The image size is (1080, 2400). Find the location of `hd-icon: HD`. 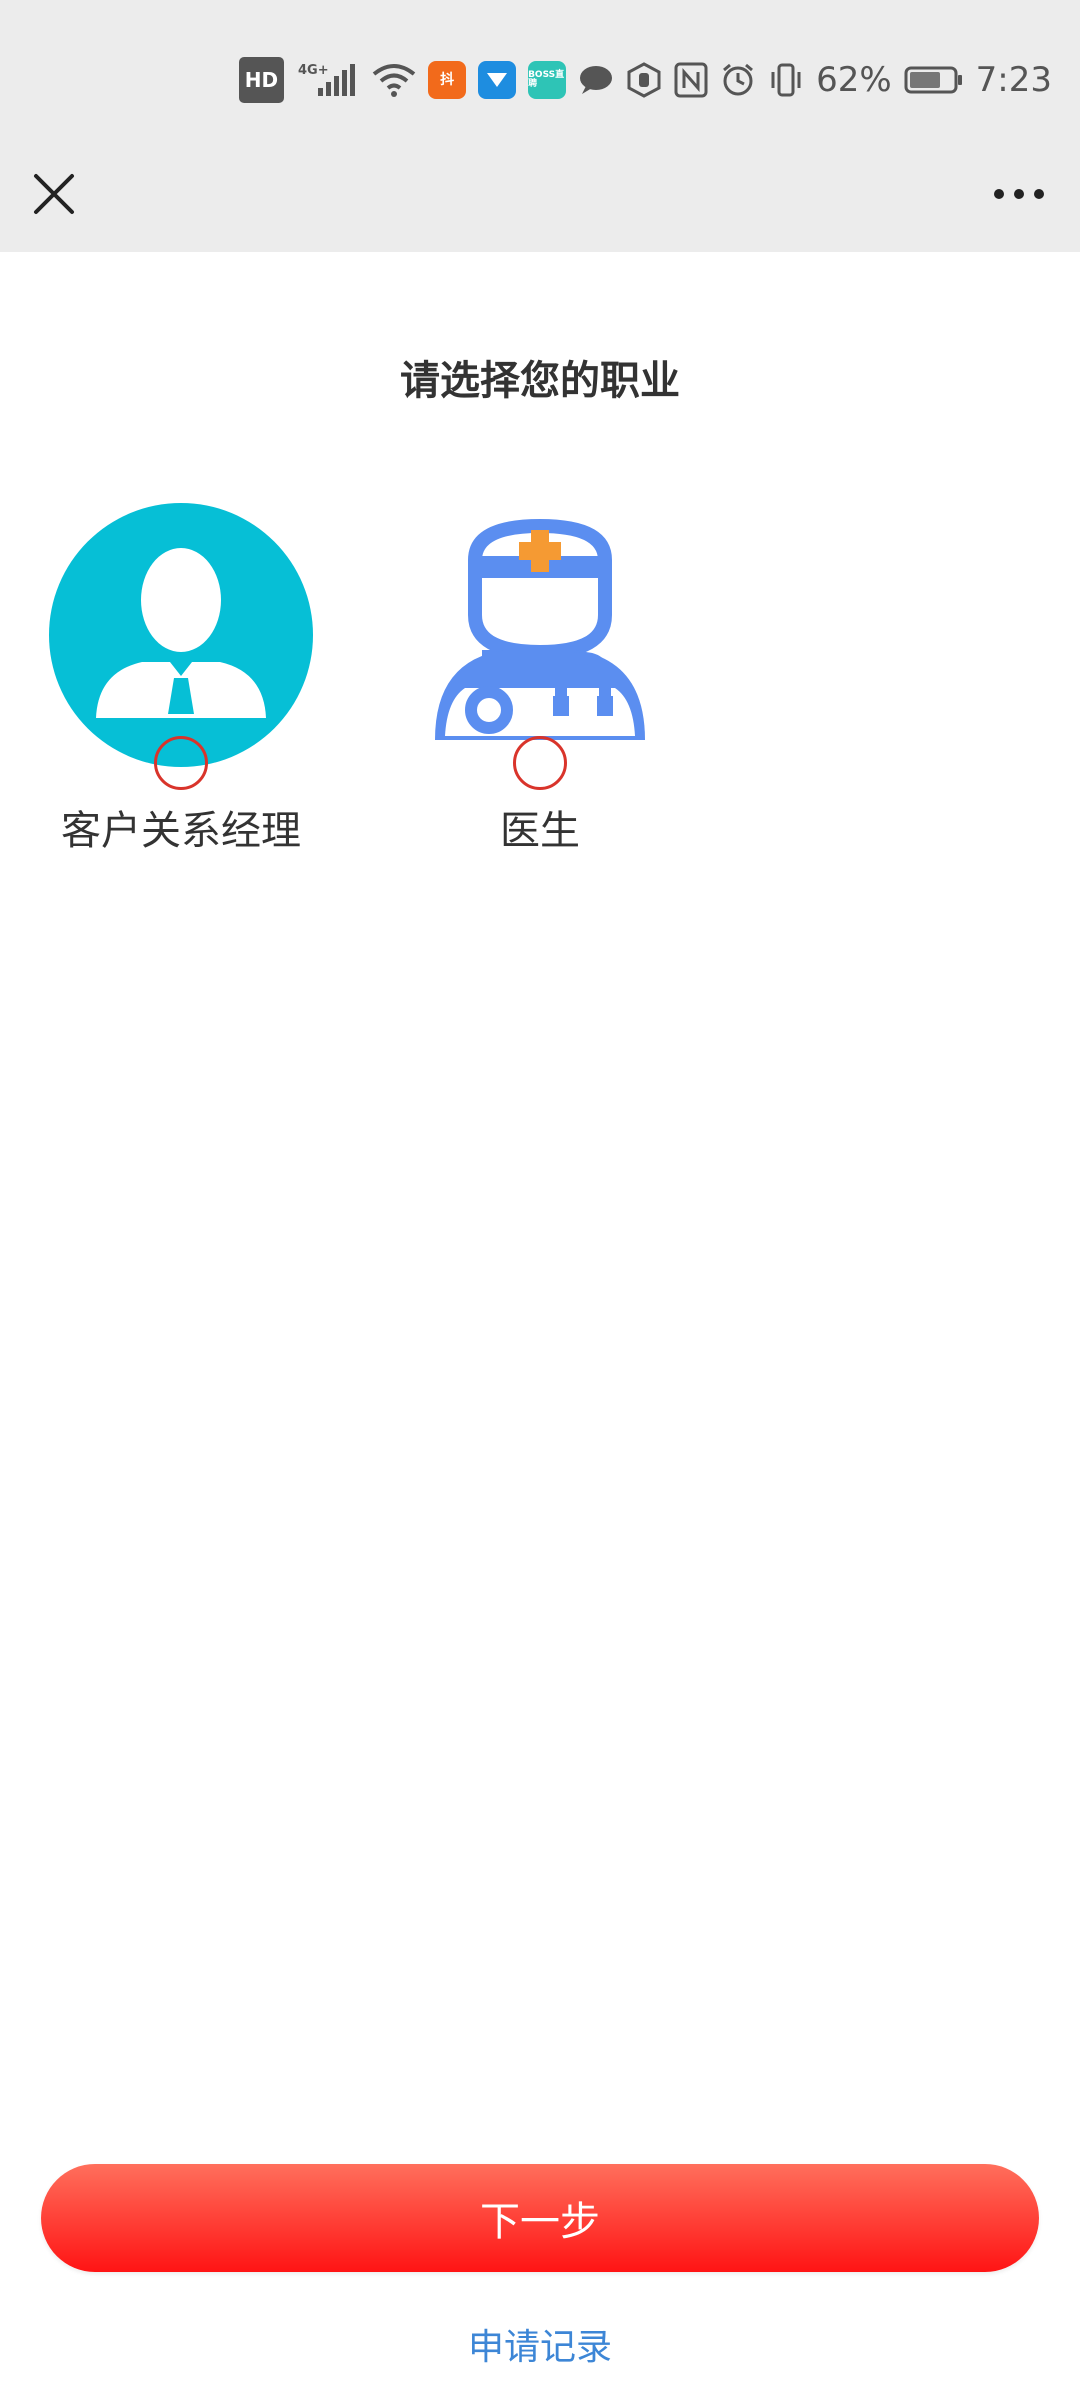

hd-icon: HD is located at coordinates (261, 80).